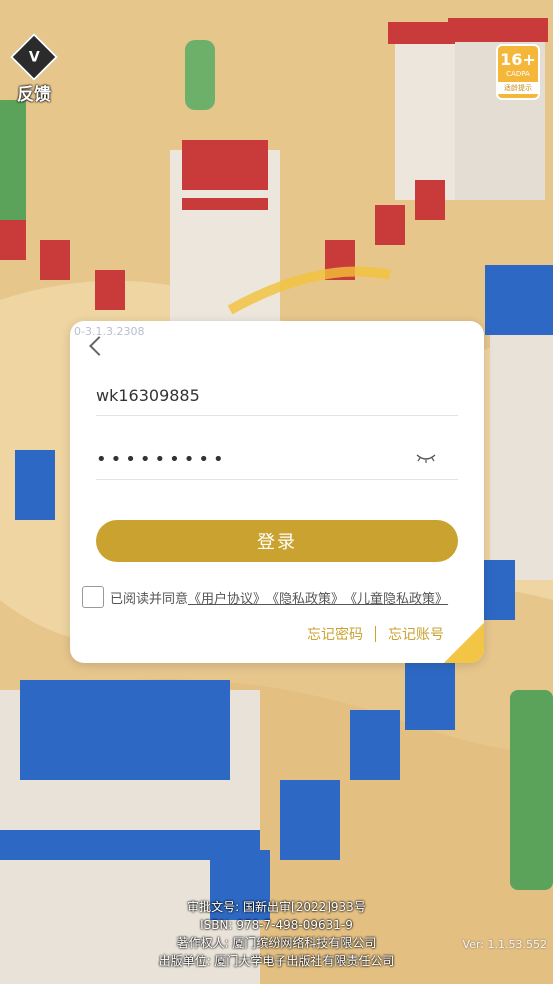 The height and width of the screenshot is (984, 553). Describe the element at coordinates (426, 458) in the screenshot. I see `eye-closed-icon` at that location.